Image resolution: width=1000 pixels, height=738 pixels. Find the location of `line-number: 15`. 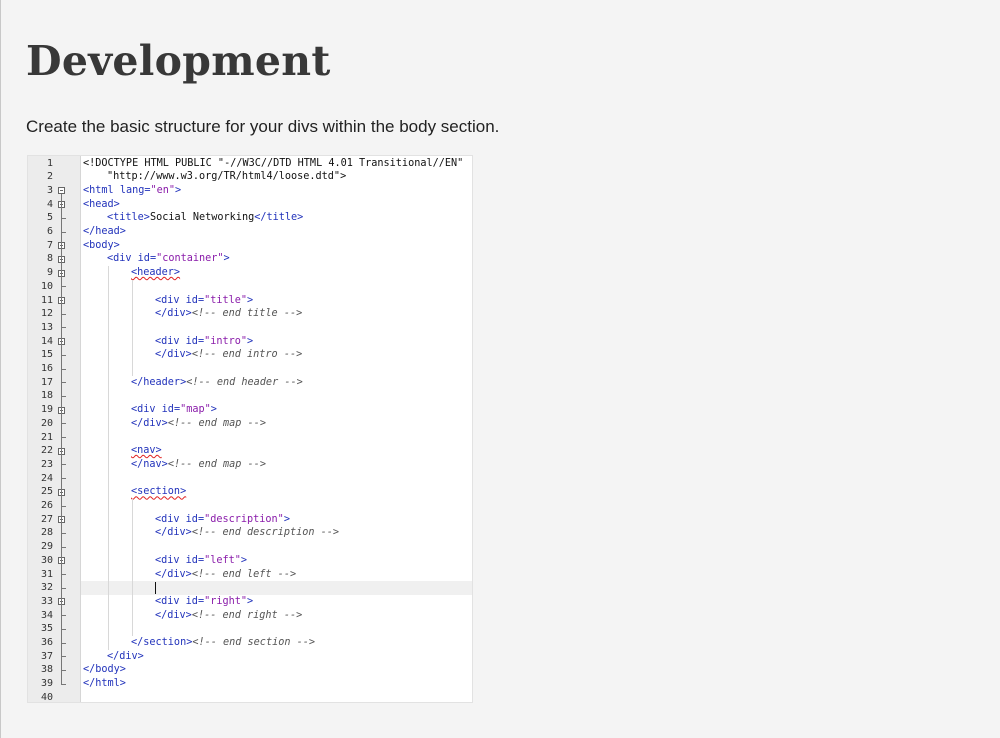

line-number: 15 is located at coordinates (46, 355).